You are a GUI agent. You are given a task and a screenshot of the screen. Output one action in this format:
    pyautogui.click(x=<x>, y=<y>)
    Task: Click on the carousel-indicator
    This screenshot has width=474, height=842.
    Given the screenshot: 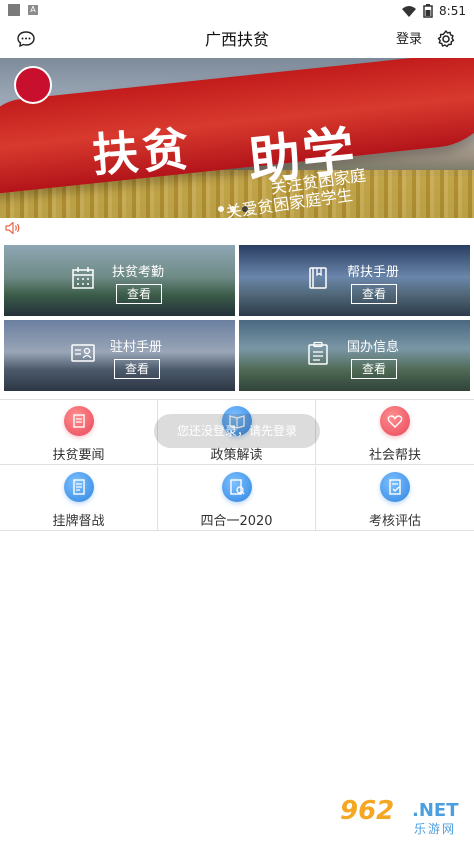 What is the action you would take?
    pyautogui.click(x=233, y=209)
    